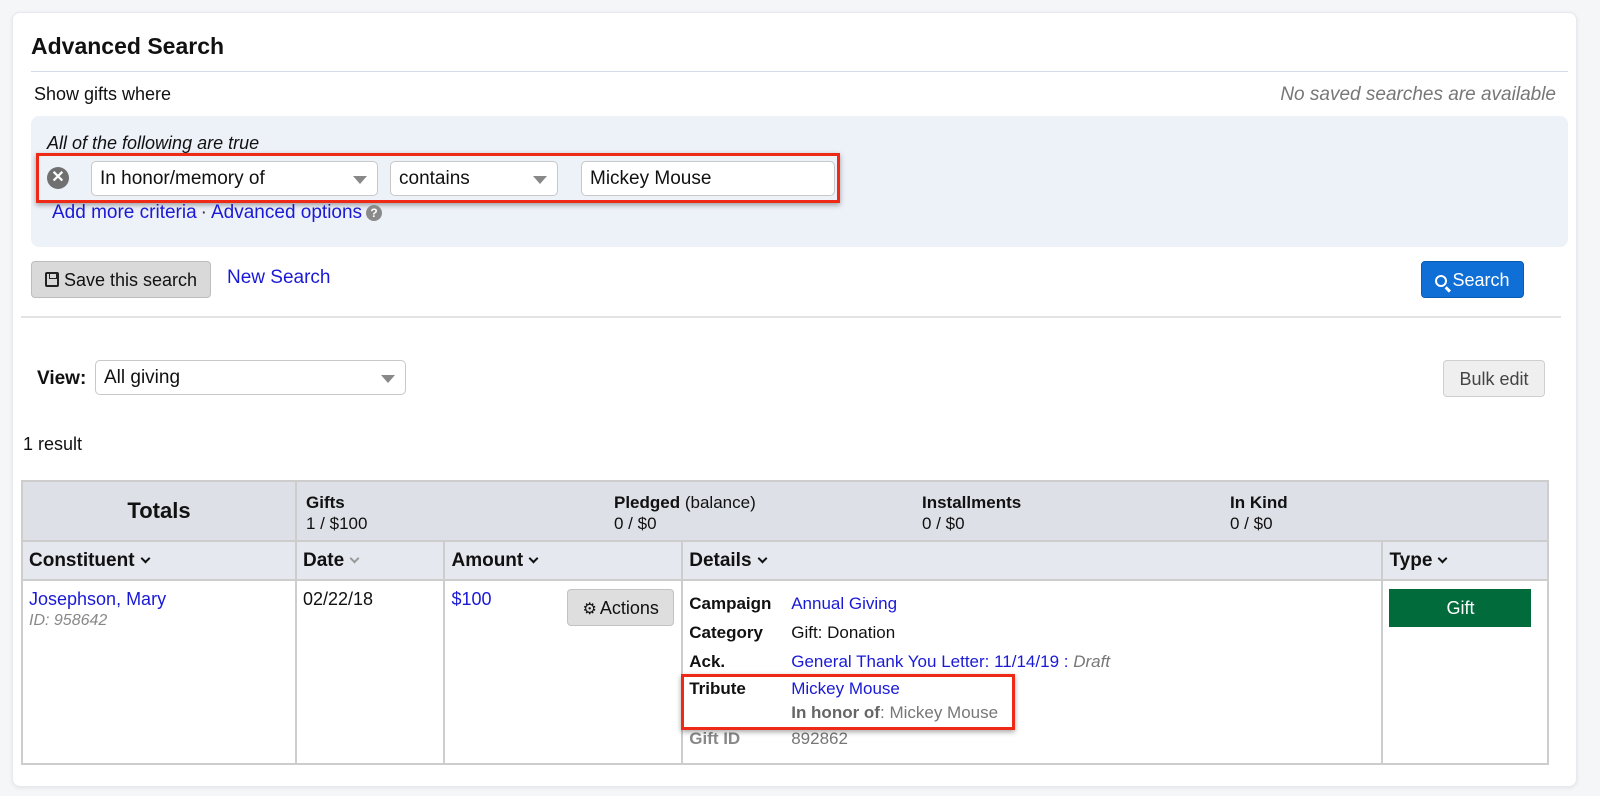 This screenshot has height=796, width=1600. Describe the element at coordinates (799, 71) in the screenshot. I see `title-divider` at that location.